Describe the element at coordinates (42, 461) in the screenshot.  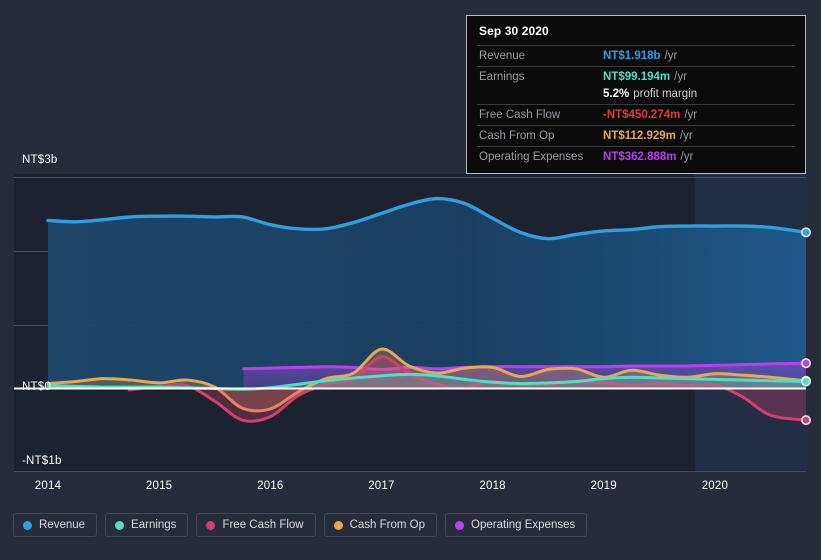
I see `y-axis-label-bottom: -NT$1b` at that location.